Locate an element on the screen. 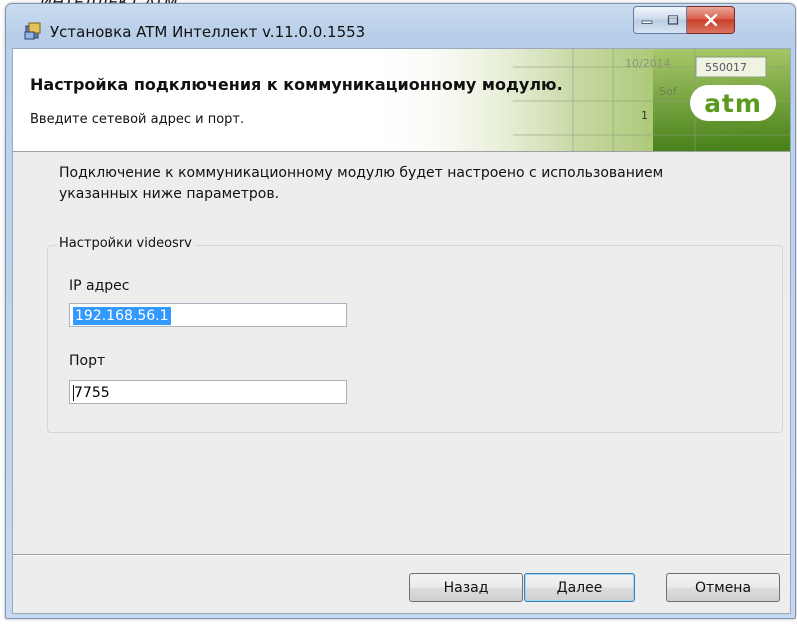  maximize-icon is located at coordinates (673, 20).